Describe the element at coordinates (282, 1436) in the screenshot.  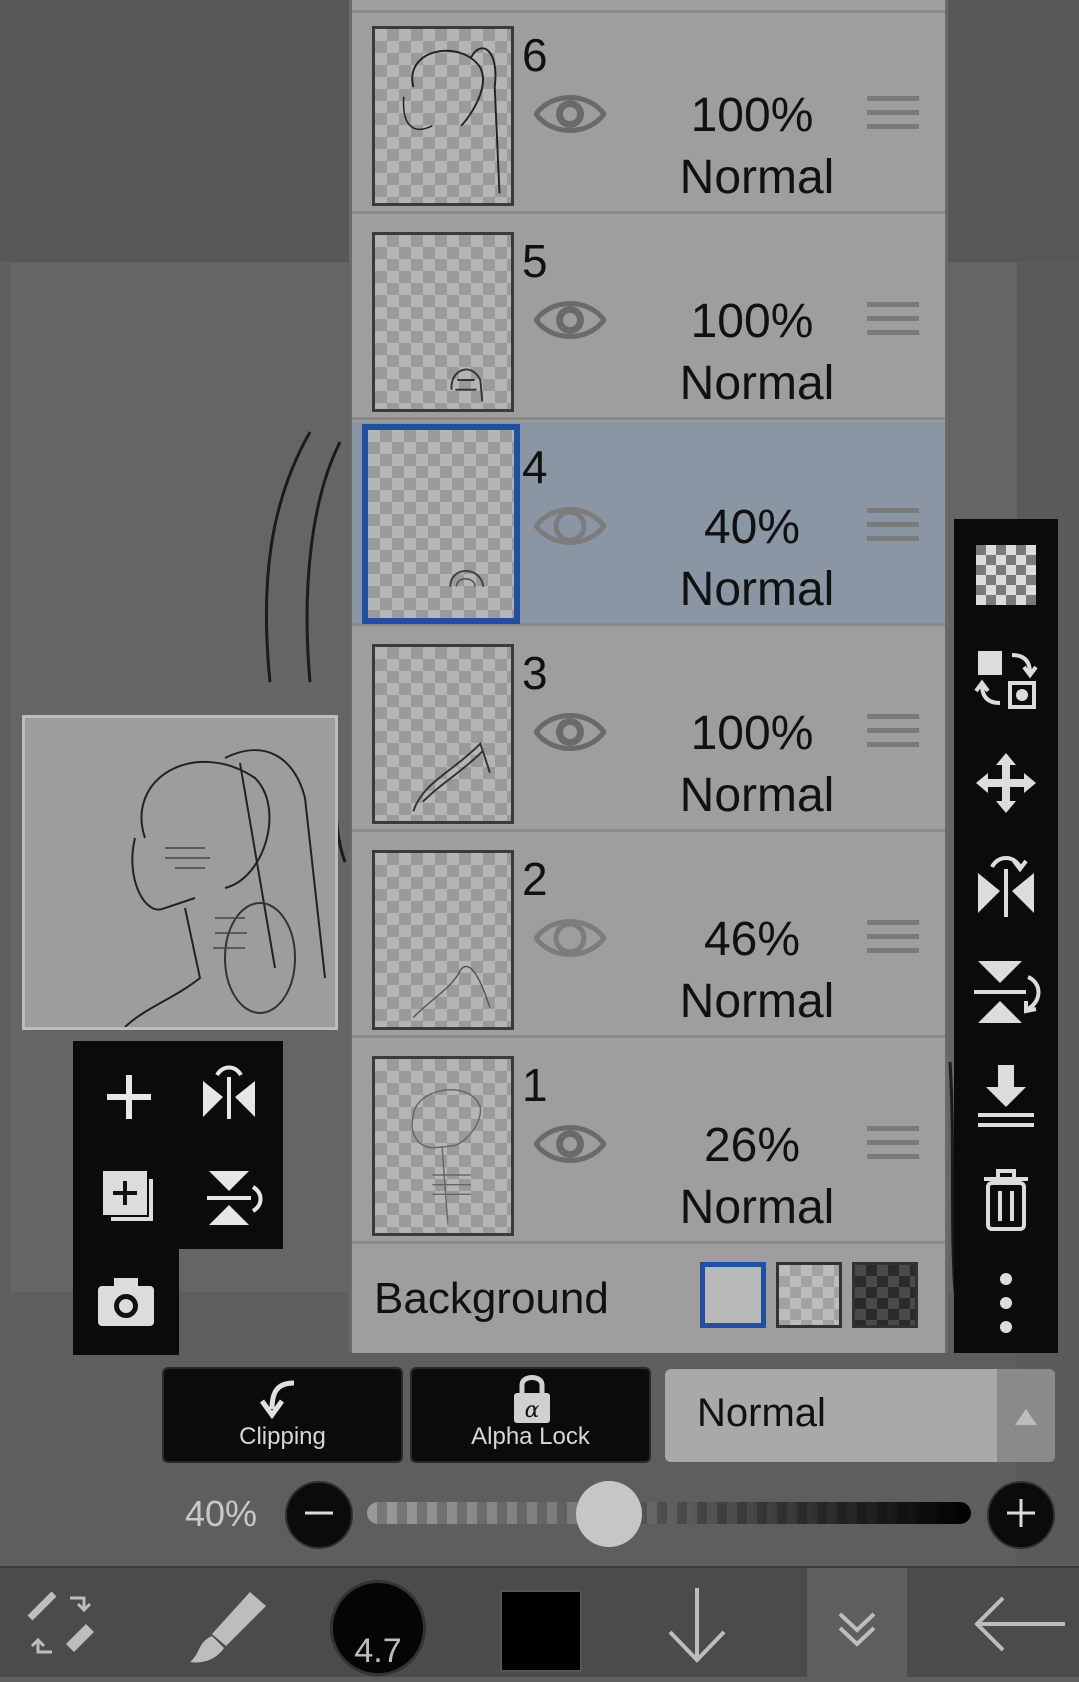
I see `clipping-label: Clipping` at that location.